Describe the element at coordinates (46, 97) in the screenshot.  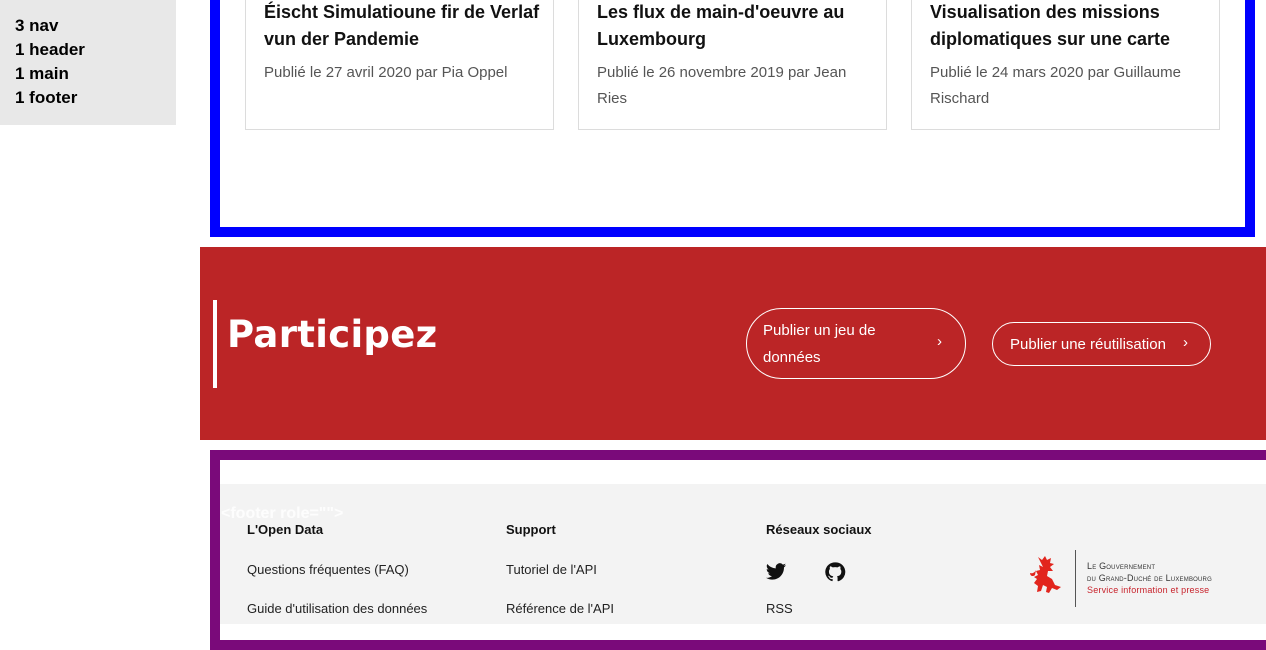
I see `landmark-footer-count: 1 footer` at that location.